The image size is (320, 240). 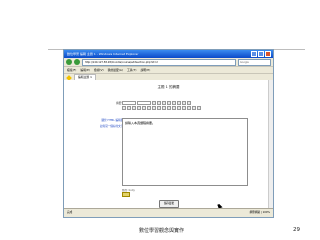 What do you see at coordinates (85, 70) in the screenshot?
I see `menu-edit: 編輯(E)` at bounding box center [85, 70].